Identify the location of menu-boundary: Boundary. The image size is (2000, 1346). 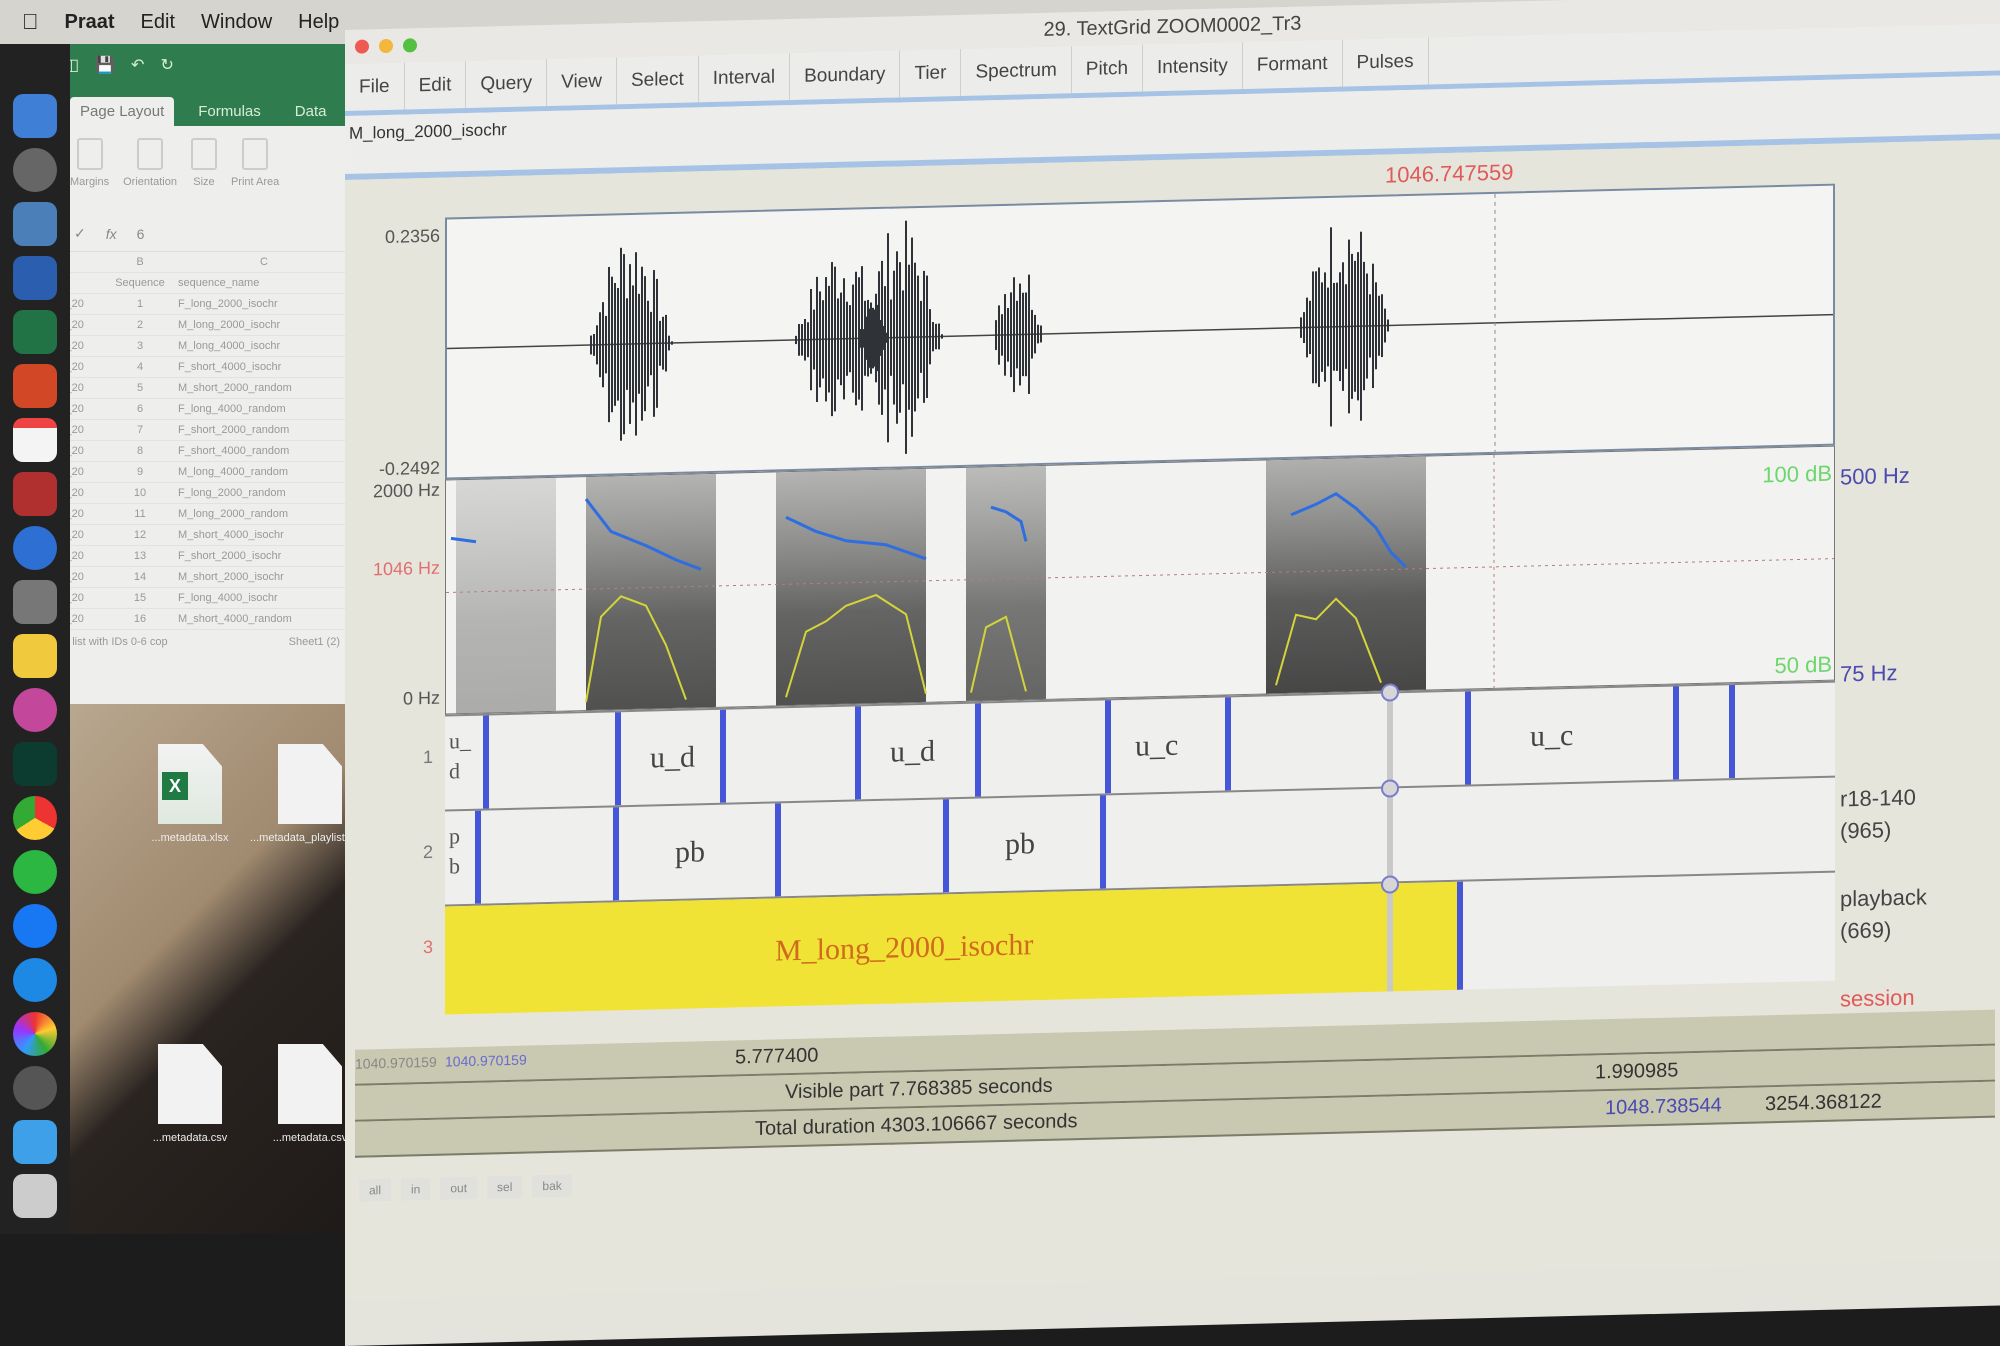
(845, 75).